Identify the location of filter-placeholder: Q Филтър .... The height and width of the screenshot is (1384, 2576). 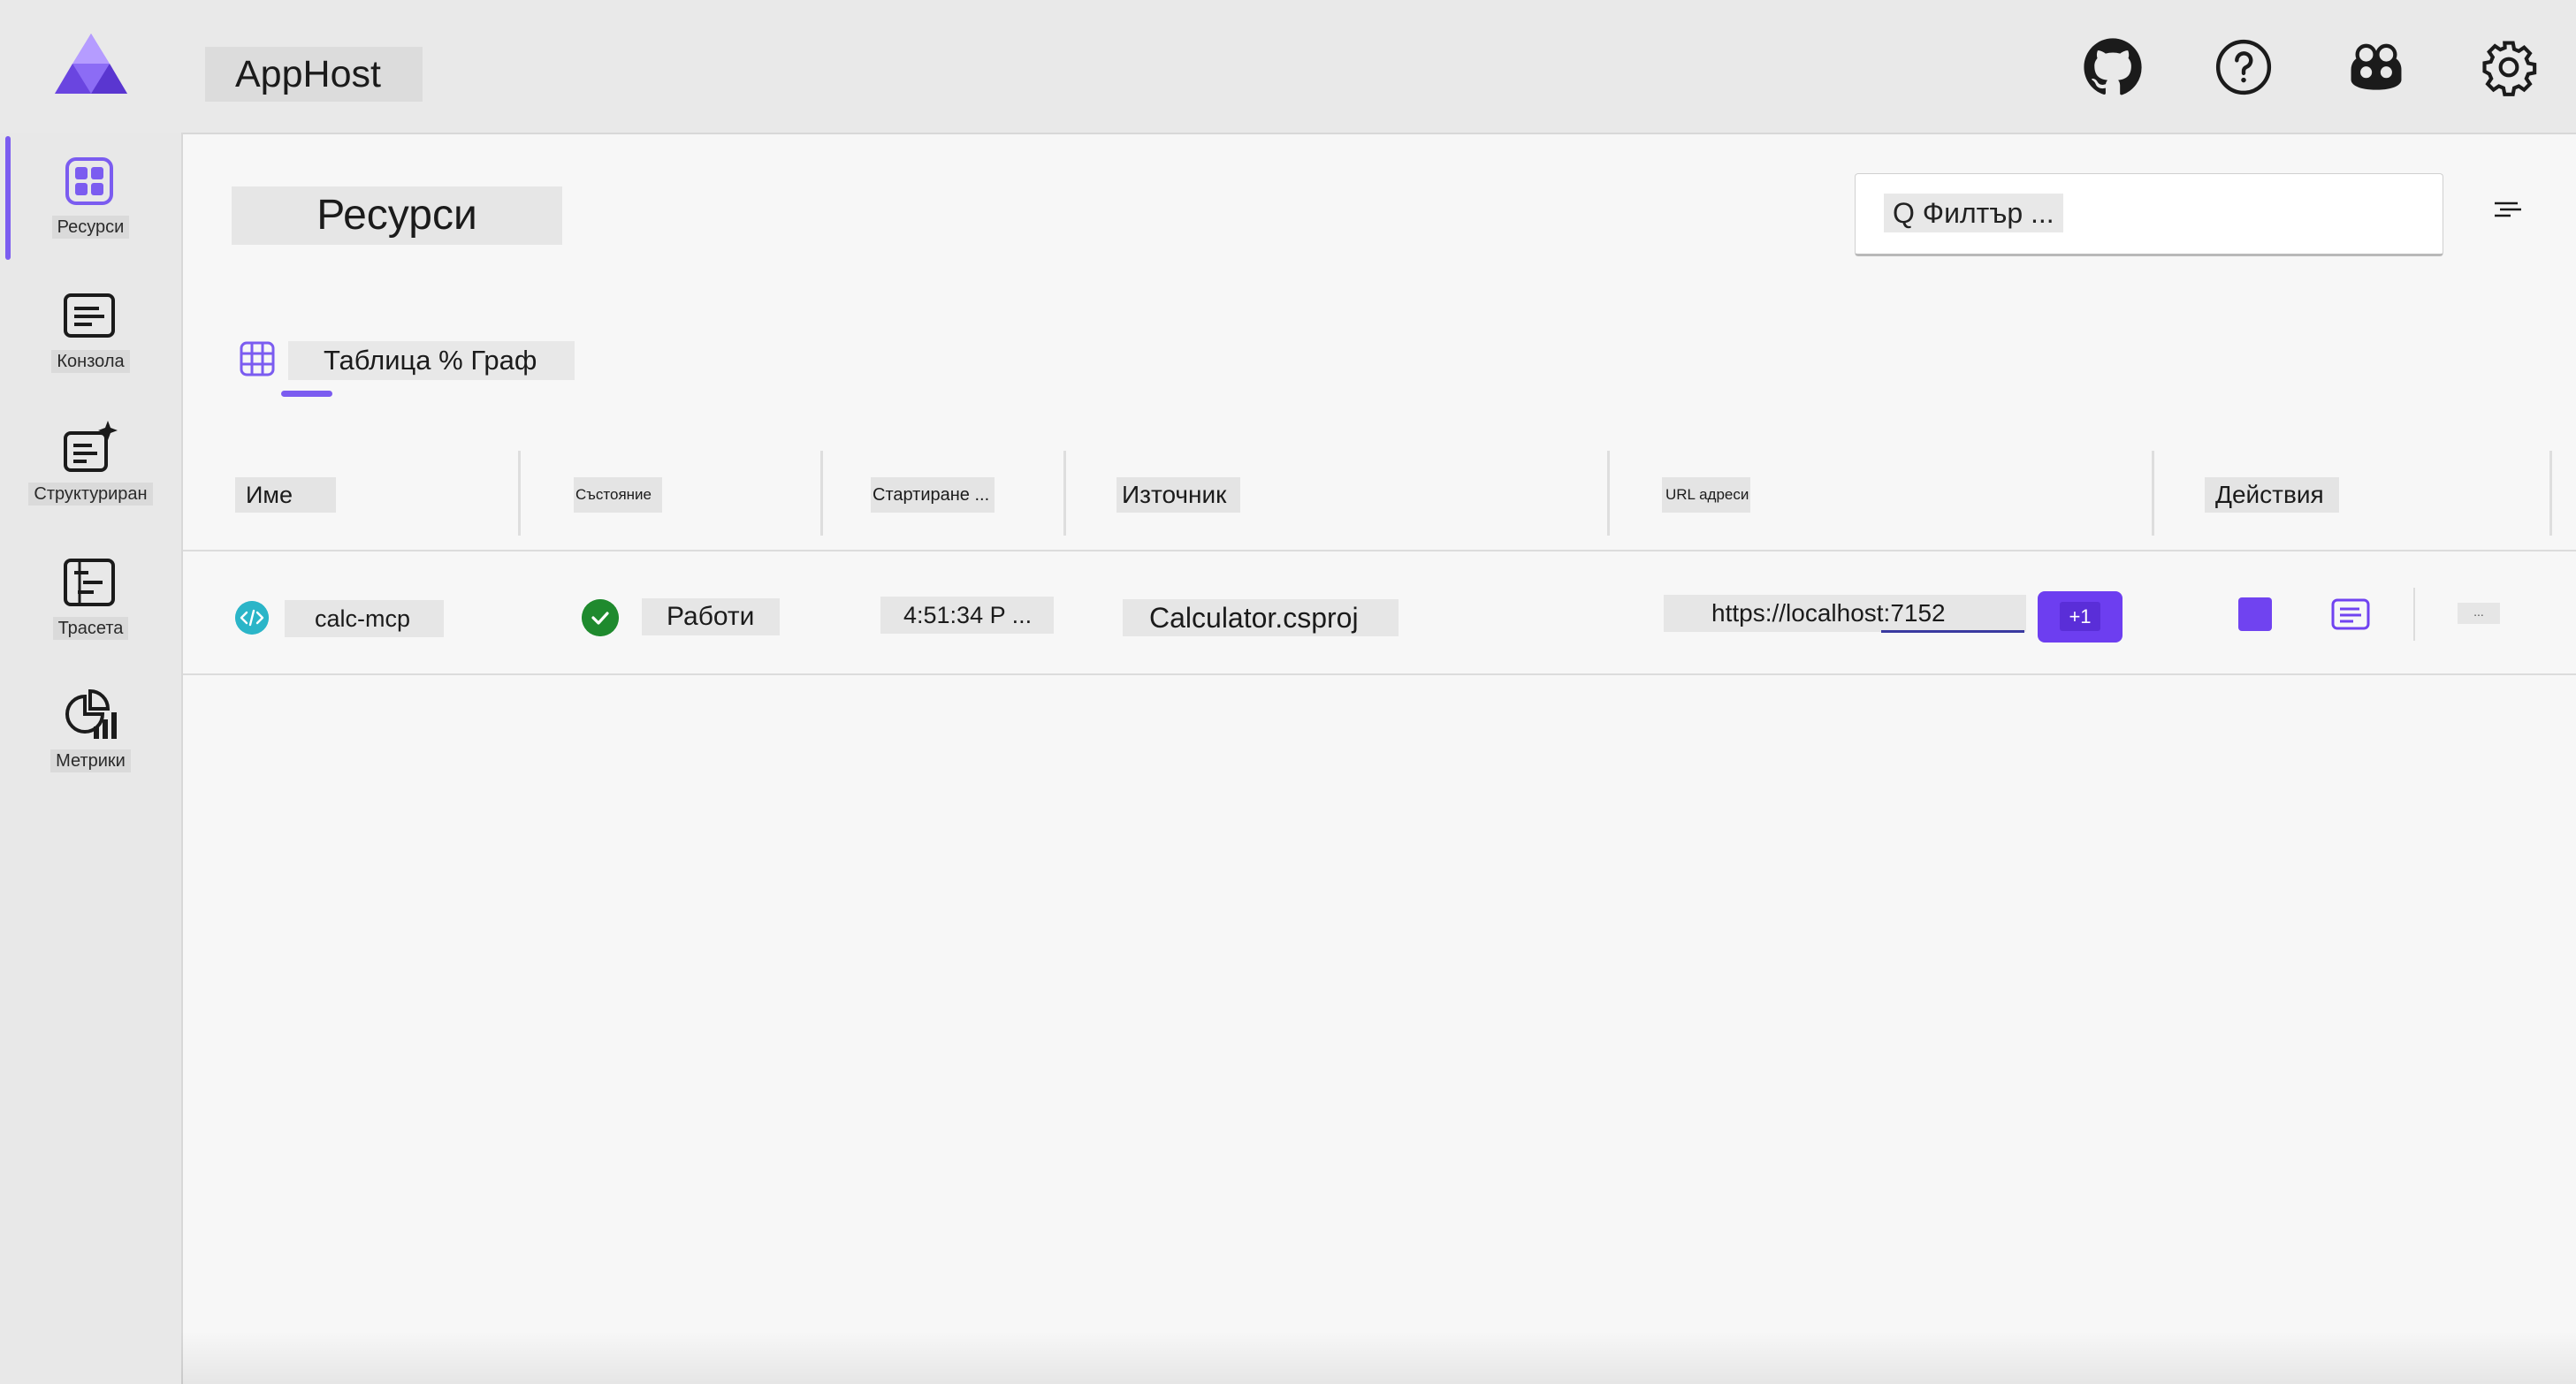
(1974, 213).